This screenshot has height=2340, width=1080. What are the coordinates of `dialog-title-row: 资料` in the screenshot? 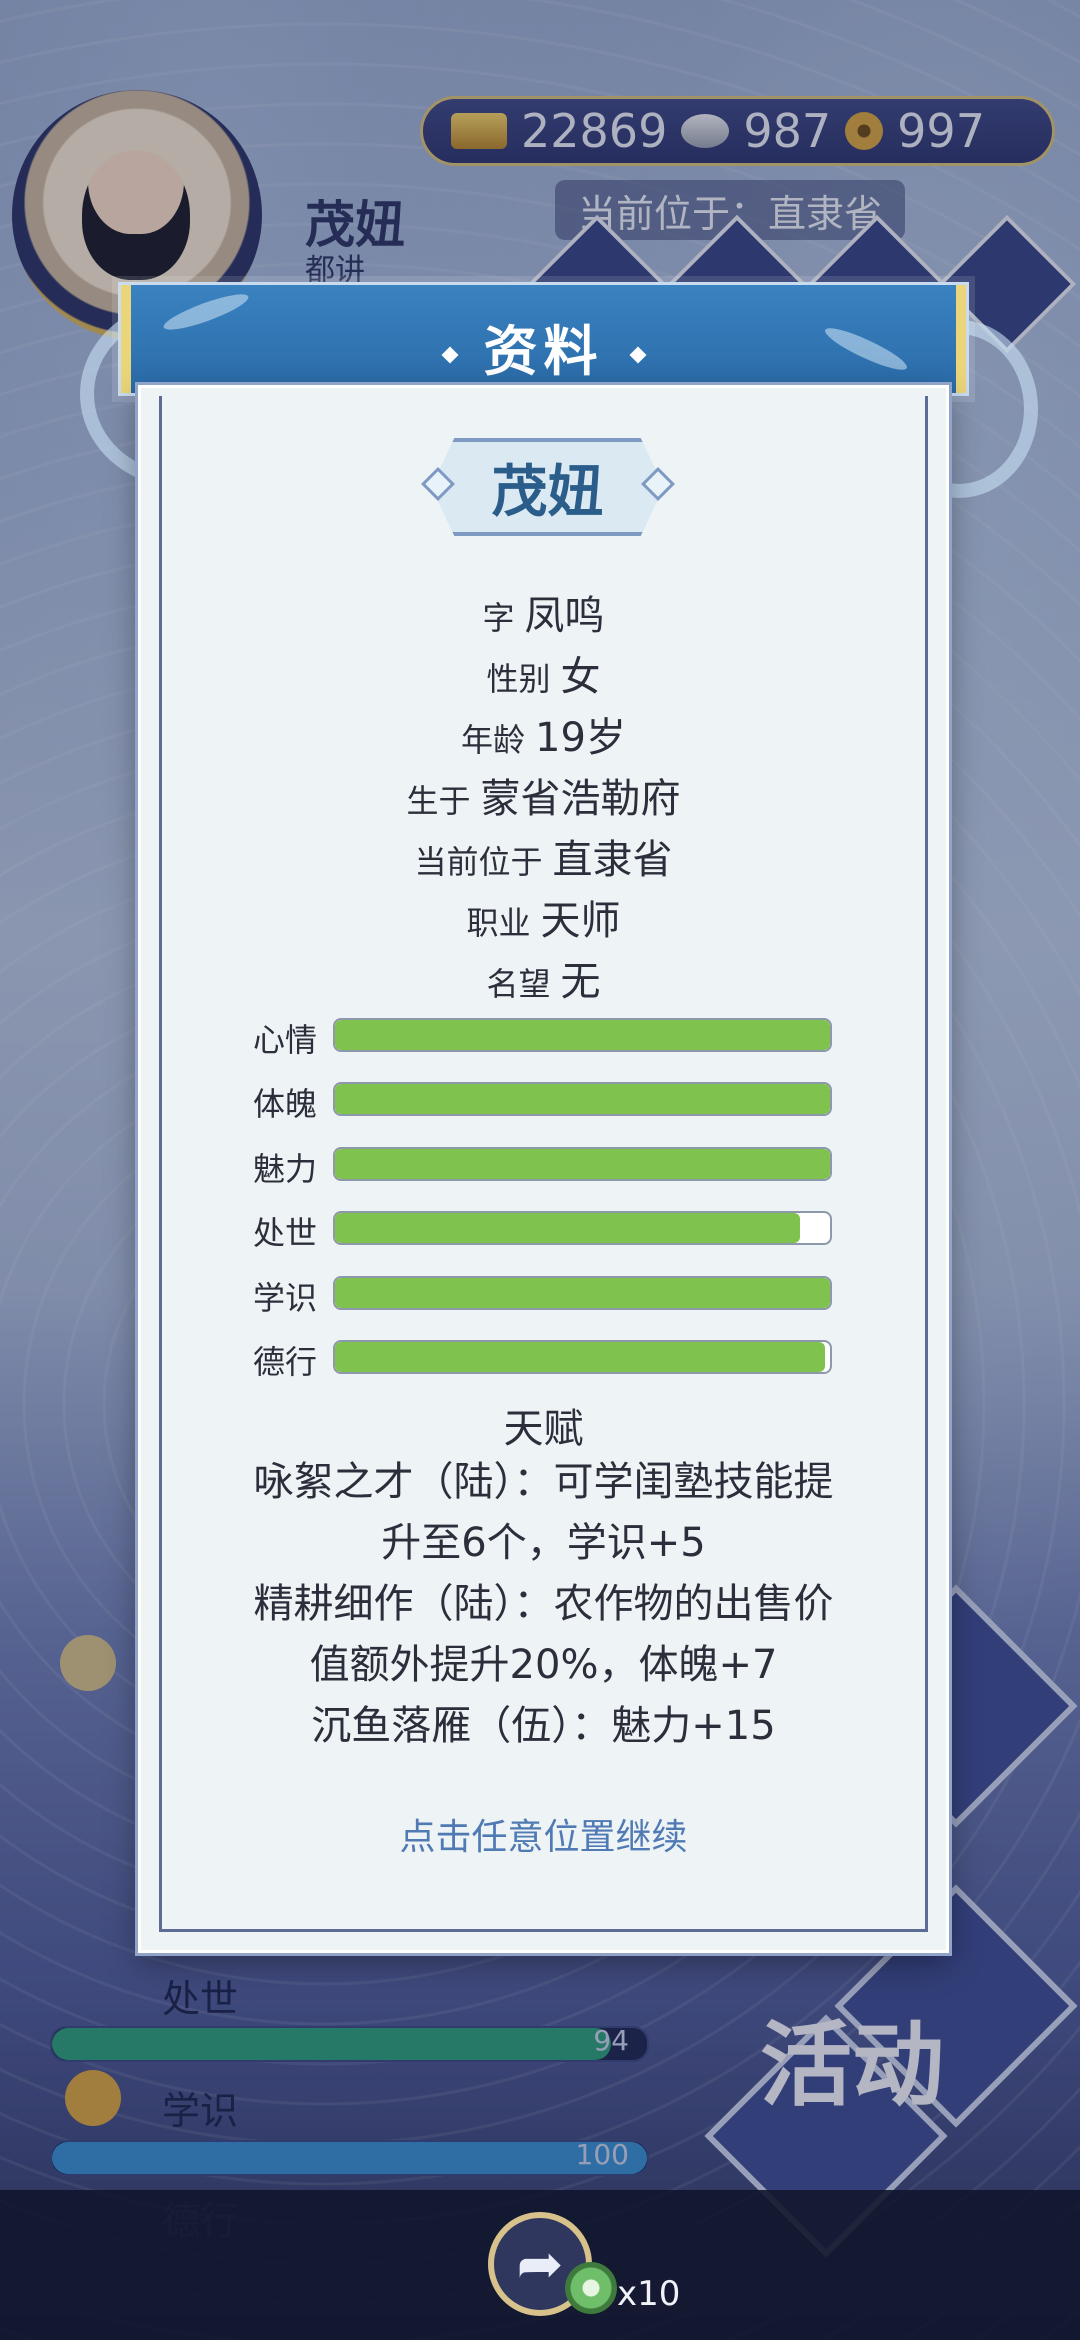 It's located at (543, 346).